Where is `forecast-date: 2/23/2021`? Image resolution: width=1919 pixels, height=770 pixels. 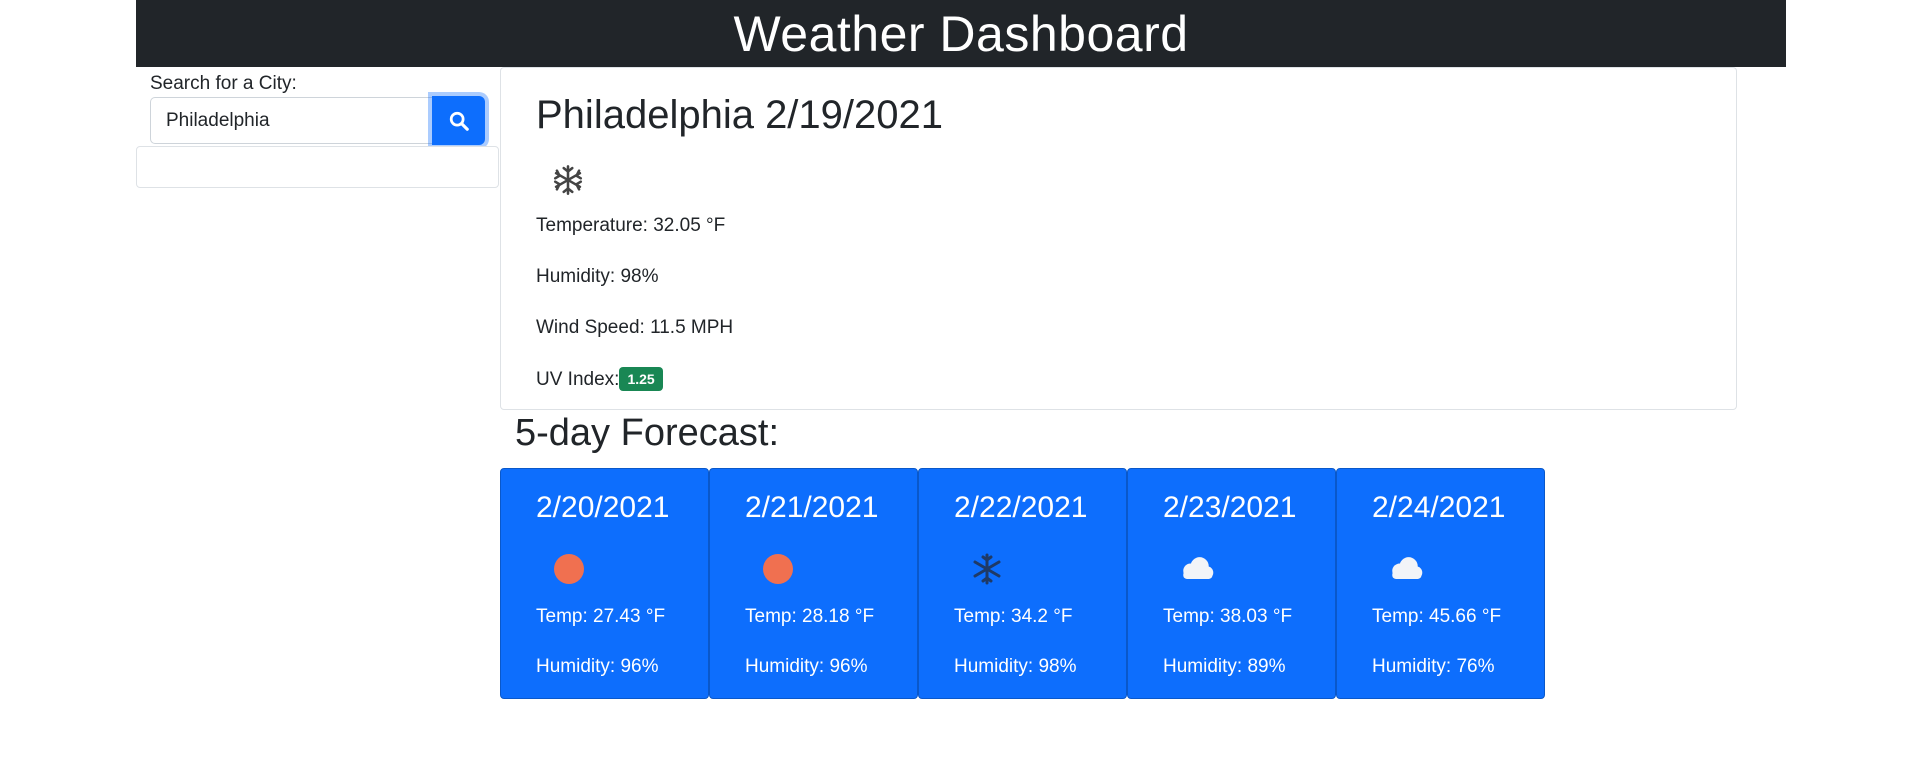 forecast-date: 2/23/2021 is located at coordinates (1230, 507).